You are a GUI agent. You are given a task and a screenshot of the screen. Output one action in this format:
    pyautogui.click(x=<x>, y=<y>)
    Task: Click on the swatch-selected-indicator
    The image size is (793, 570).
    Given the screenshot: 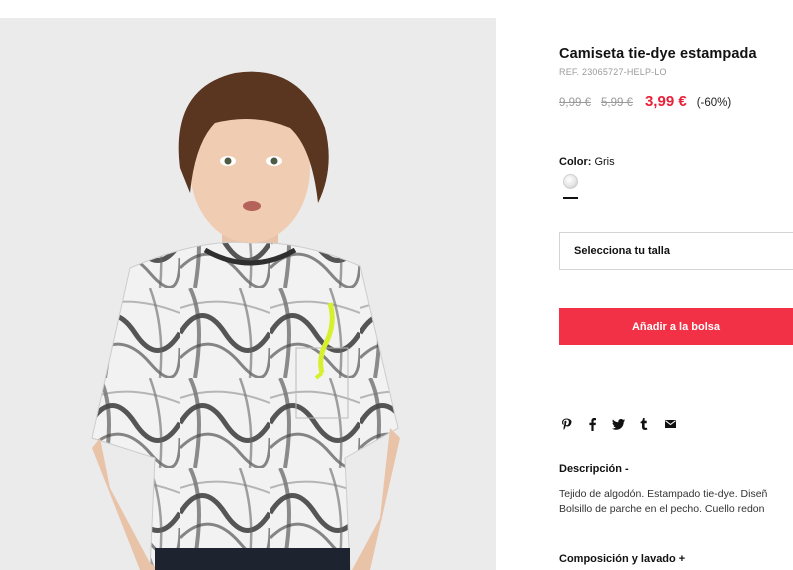 What is the action you would take?
    pyautogui.click(x=570, y=198)
    